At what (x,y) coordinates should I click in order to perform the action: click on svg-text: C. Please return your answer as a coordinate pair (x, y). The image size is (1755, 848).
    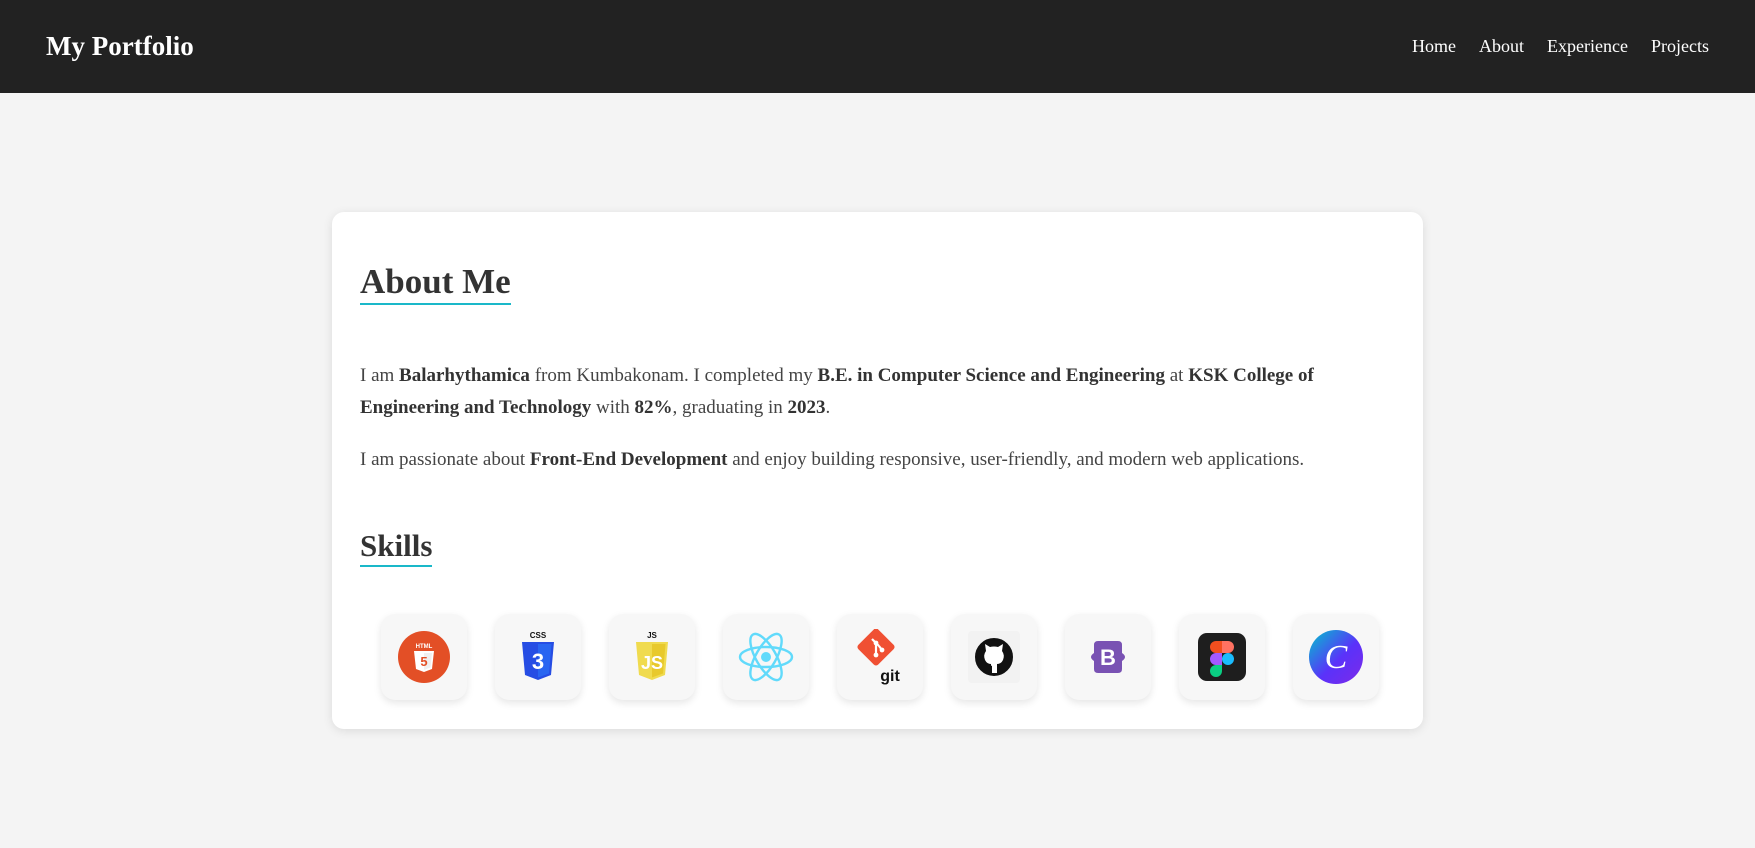
    Looking at the image, I should click on (1336, 657).